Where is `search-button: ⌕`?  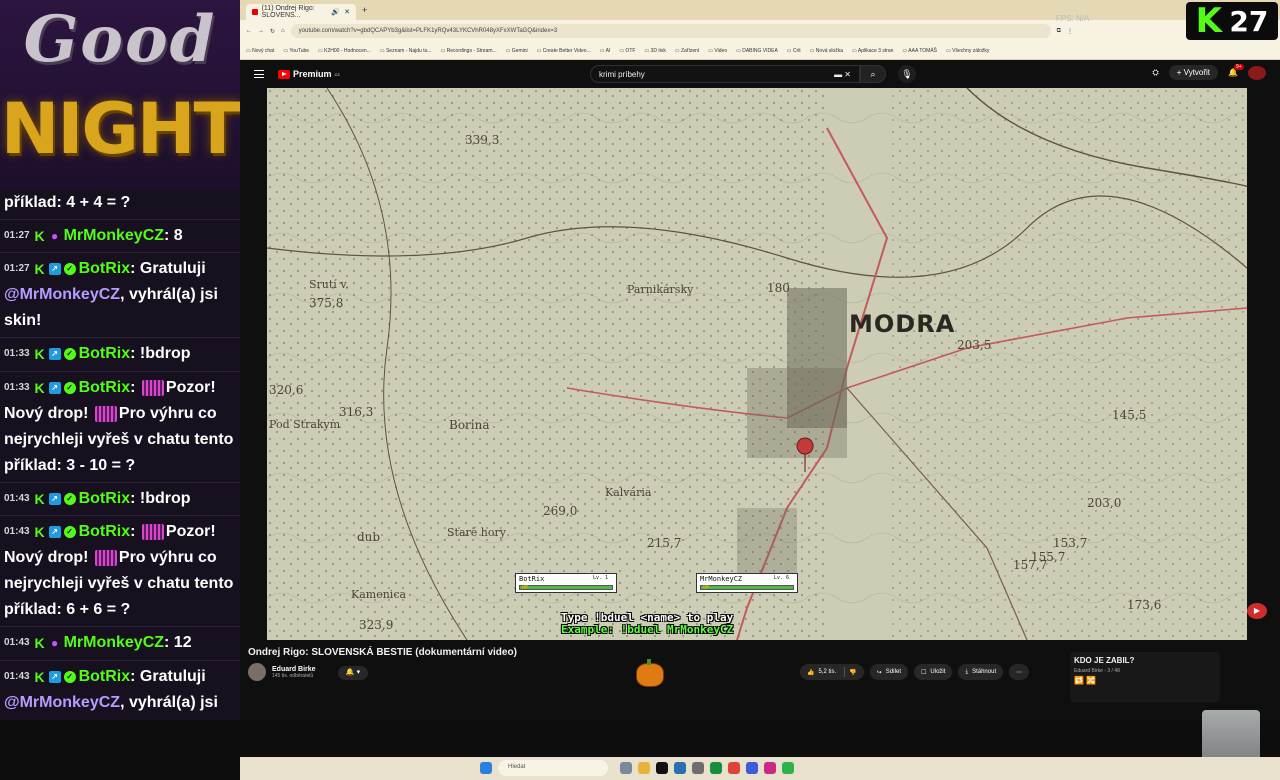 search-button: ⌕ is located at coordinates (873, 74).